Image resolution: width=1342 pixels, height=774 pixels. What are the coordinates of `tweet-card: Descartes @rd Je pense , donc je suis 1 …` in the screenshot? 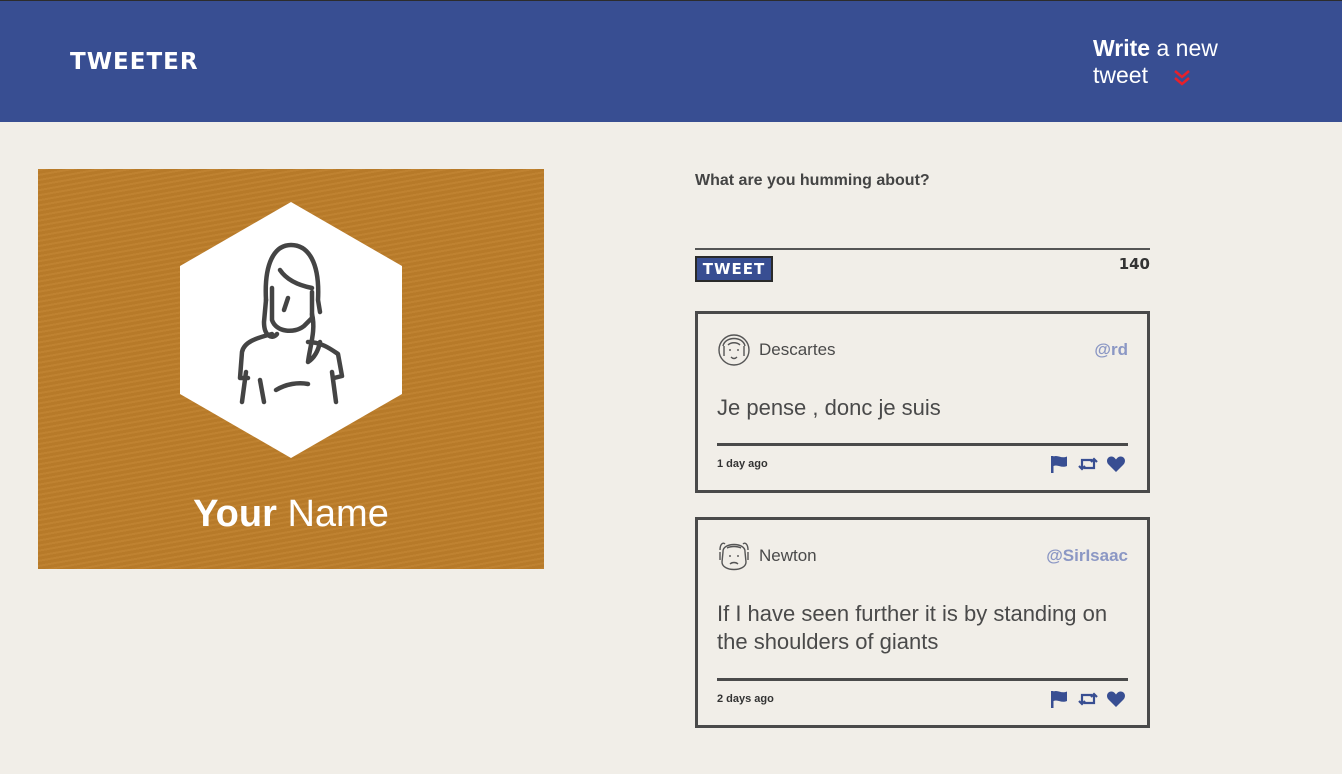 It's located at (922, 402).